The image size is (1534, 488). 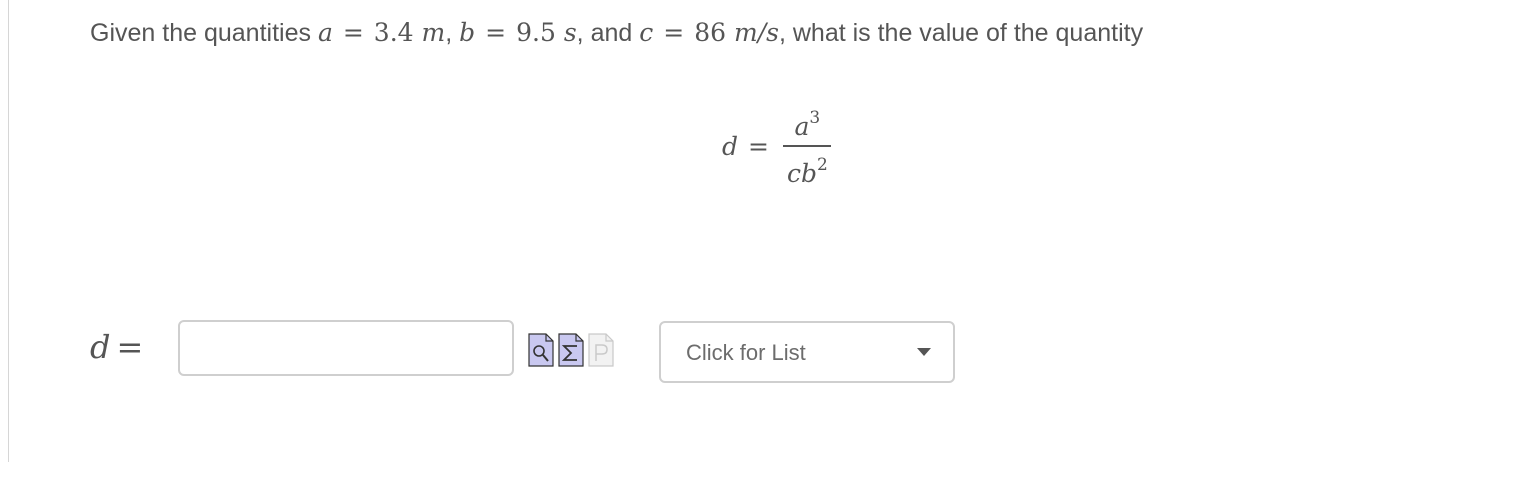 What do you see at coordinates (968, 33) in the screenshot?
I see `question-suffix: what is the value of the quantity` at bounding box center [968, 33].